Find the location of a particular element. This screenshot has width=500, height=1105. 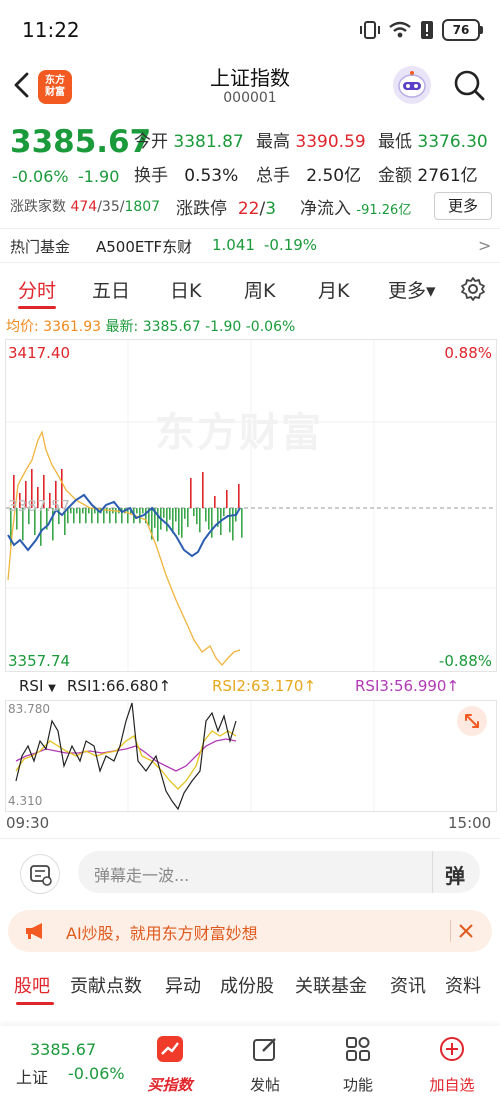

rsi1-line is located at coordinates (126, 756).